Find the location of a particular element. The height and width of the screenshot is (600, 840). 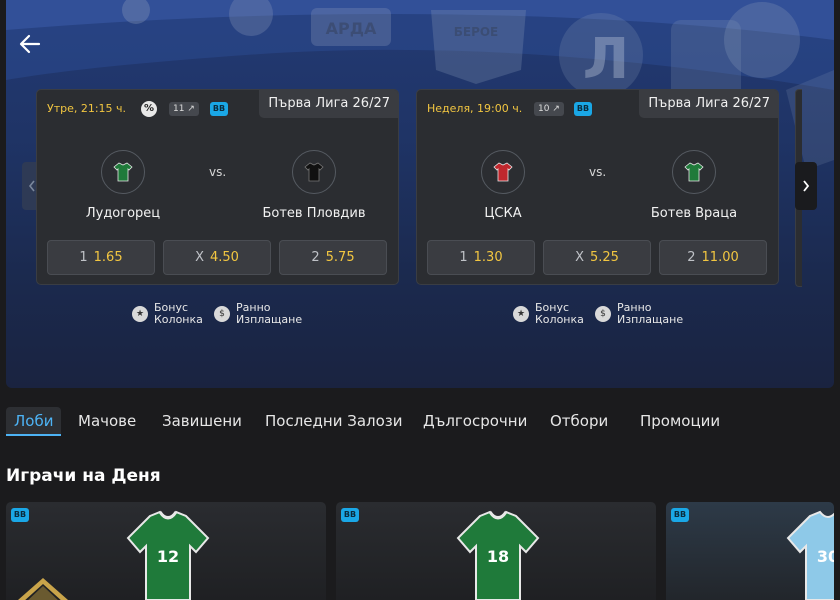

home-team: Лудогорец is located at coordinates (123, 185).